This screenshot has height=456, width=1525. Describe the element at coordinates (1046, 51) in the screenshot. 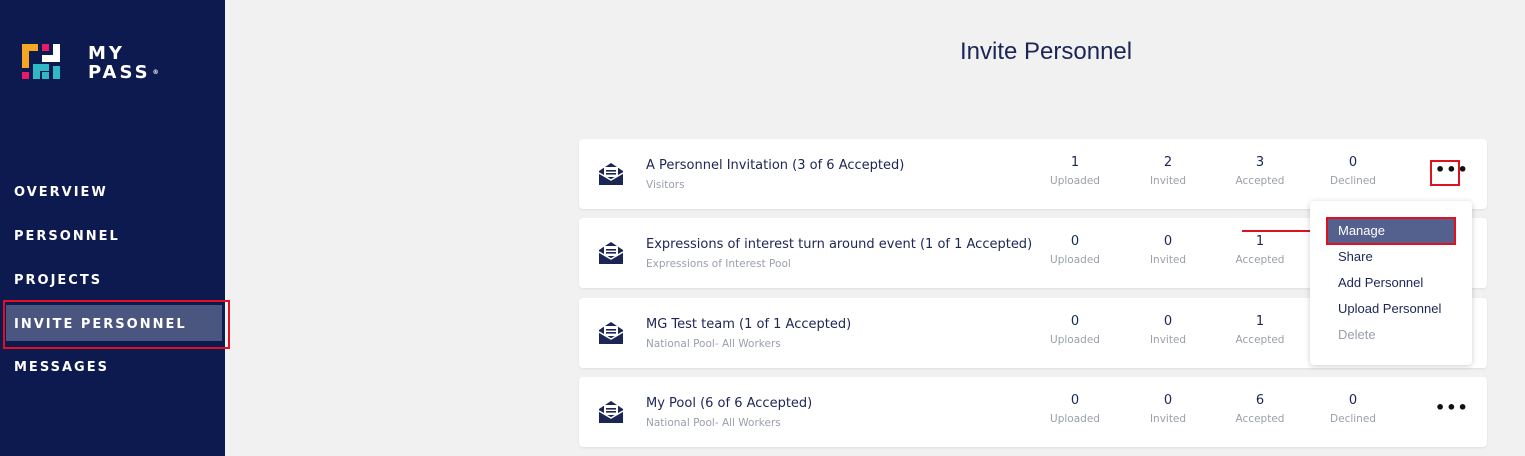

I see `page-title: Invite Personnel` at that location.